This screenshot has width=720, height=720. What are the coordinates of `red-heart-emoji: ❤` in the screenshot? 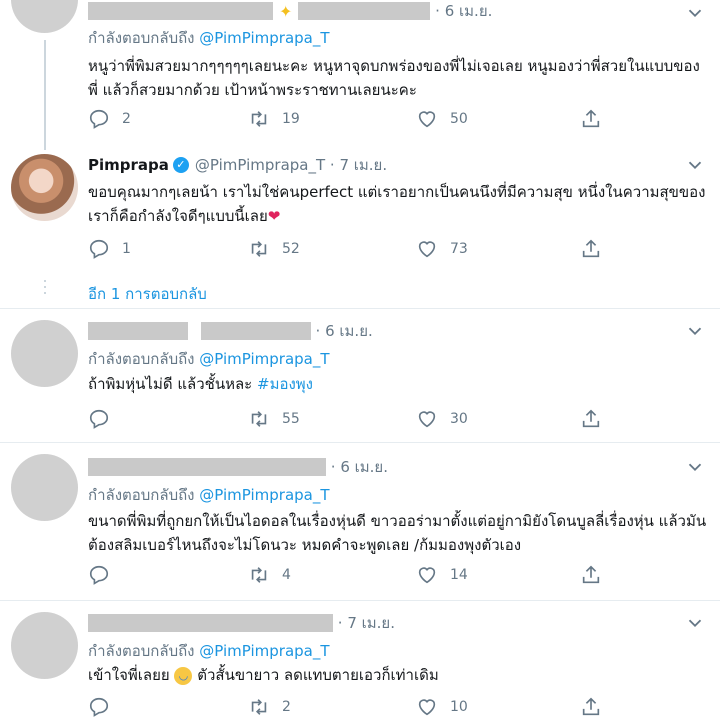 It's located at (274, 216).